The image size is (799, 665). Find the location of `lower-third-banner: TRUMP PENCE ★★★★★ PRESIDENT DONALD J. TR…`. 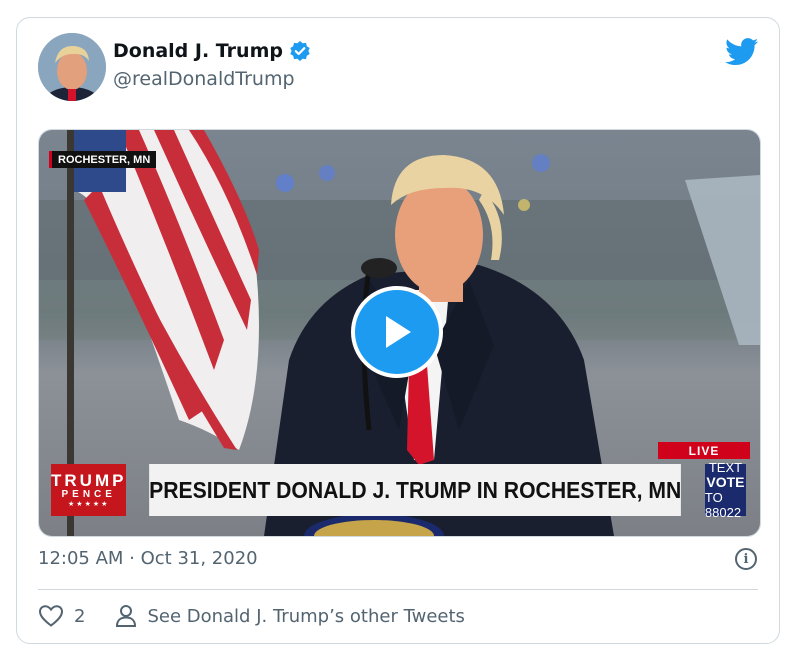

lower-third-banner: TRUMP PENCE ★★★★★ PRESIDENT DONALD J. TR… is located at coordinates (398, 490).